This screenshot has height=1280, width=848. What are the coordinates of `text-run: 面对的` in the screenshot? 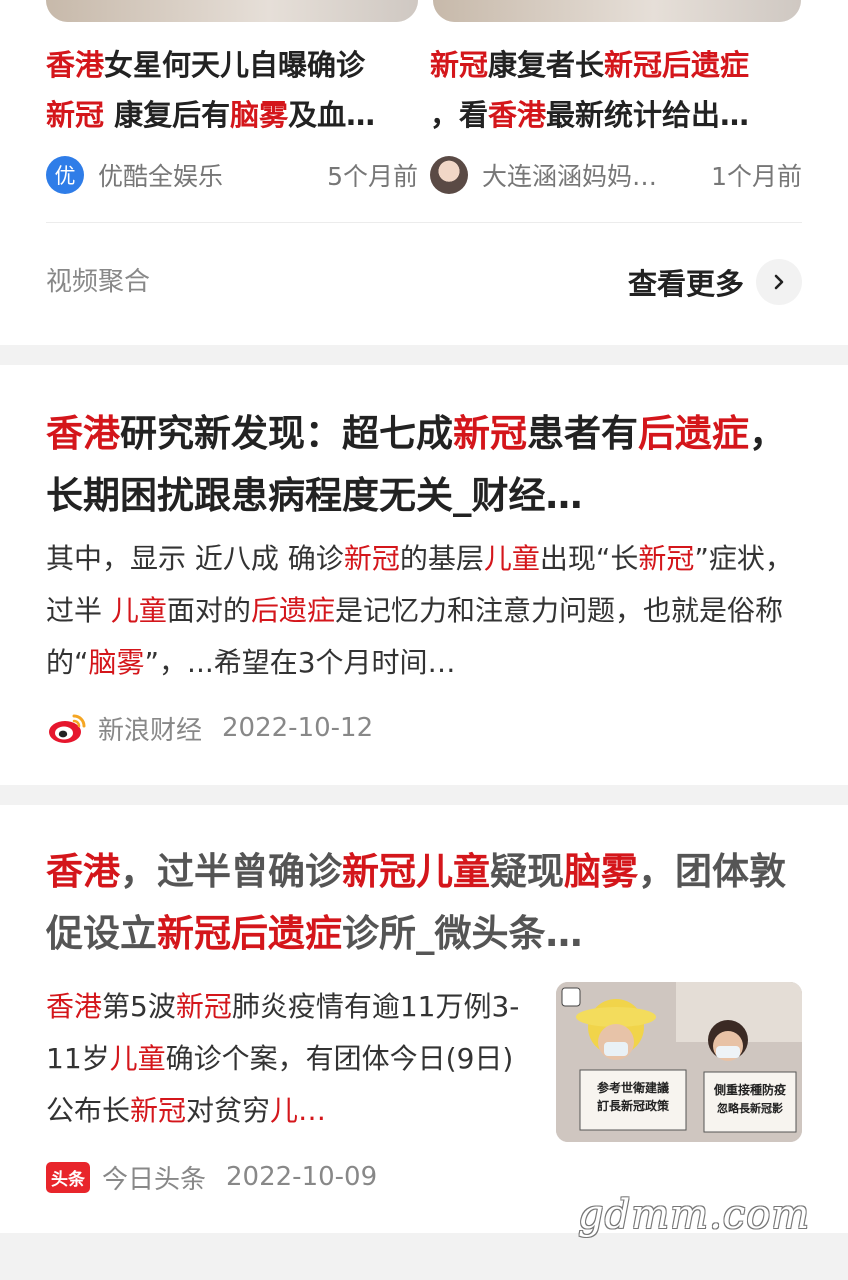 It's located at (208, 610).